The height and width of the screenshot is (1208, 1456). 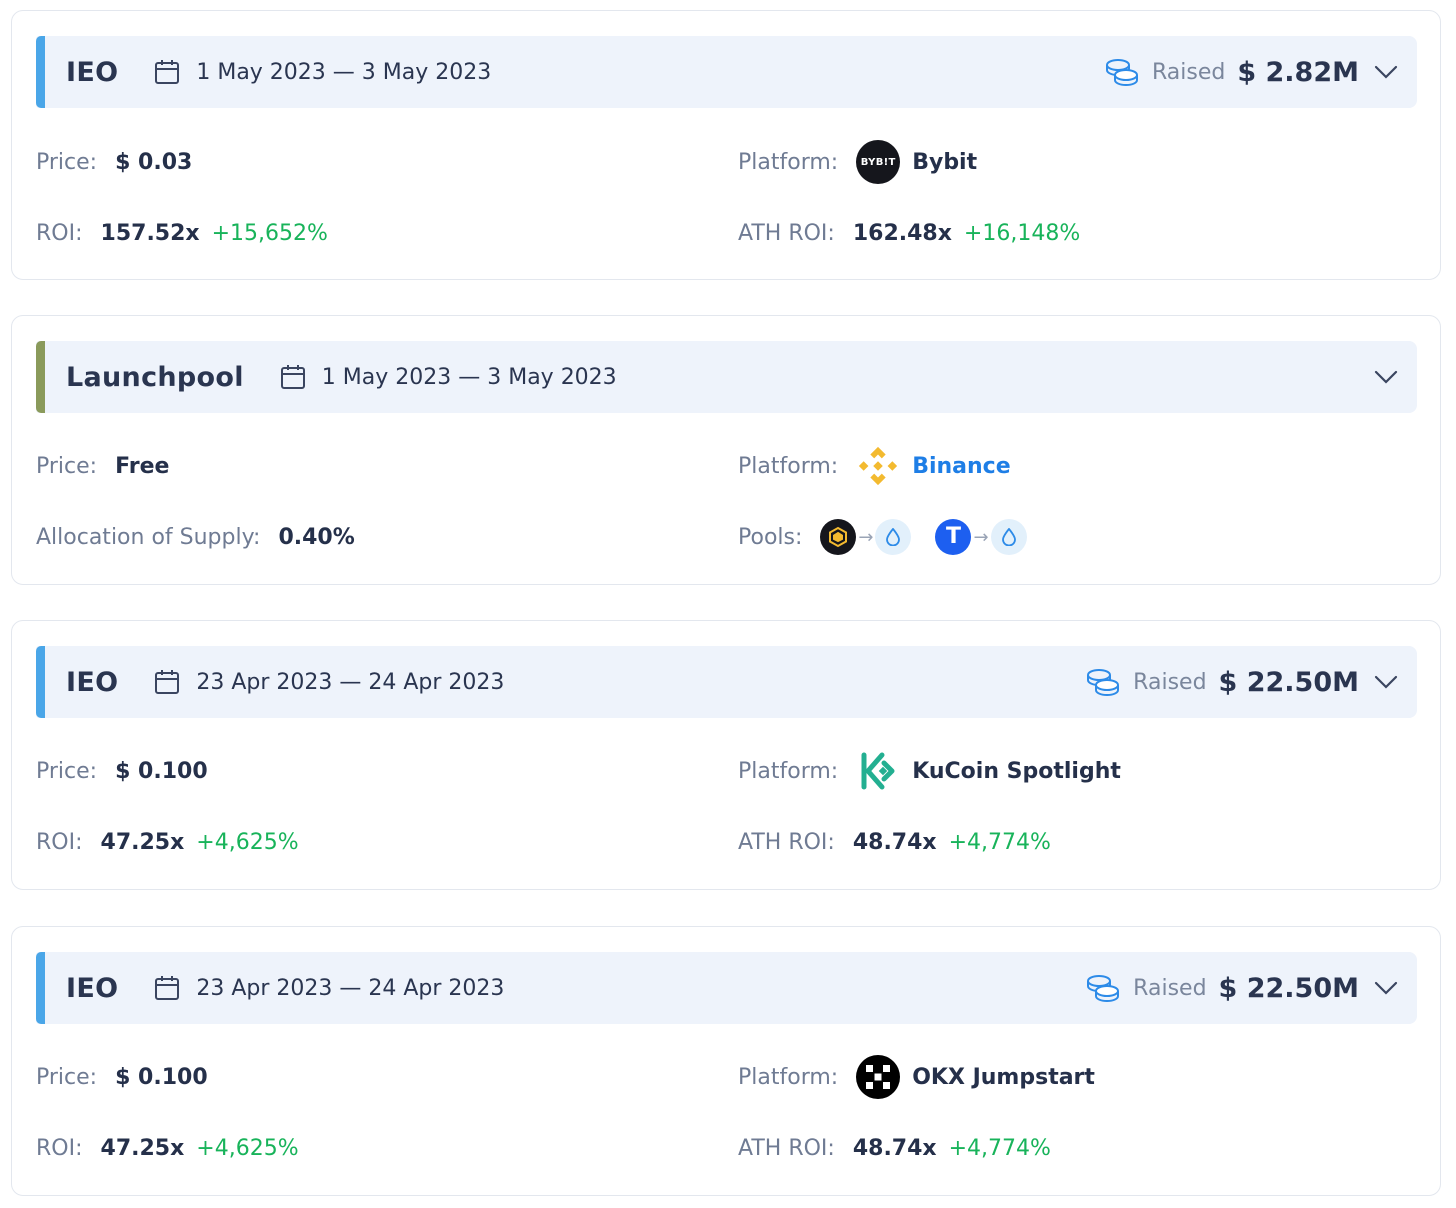 What do you see at coordinates (316, 537) in the screenshot?
I see `allocation-value: 0.40%` at bounding box center [316, 537].